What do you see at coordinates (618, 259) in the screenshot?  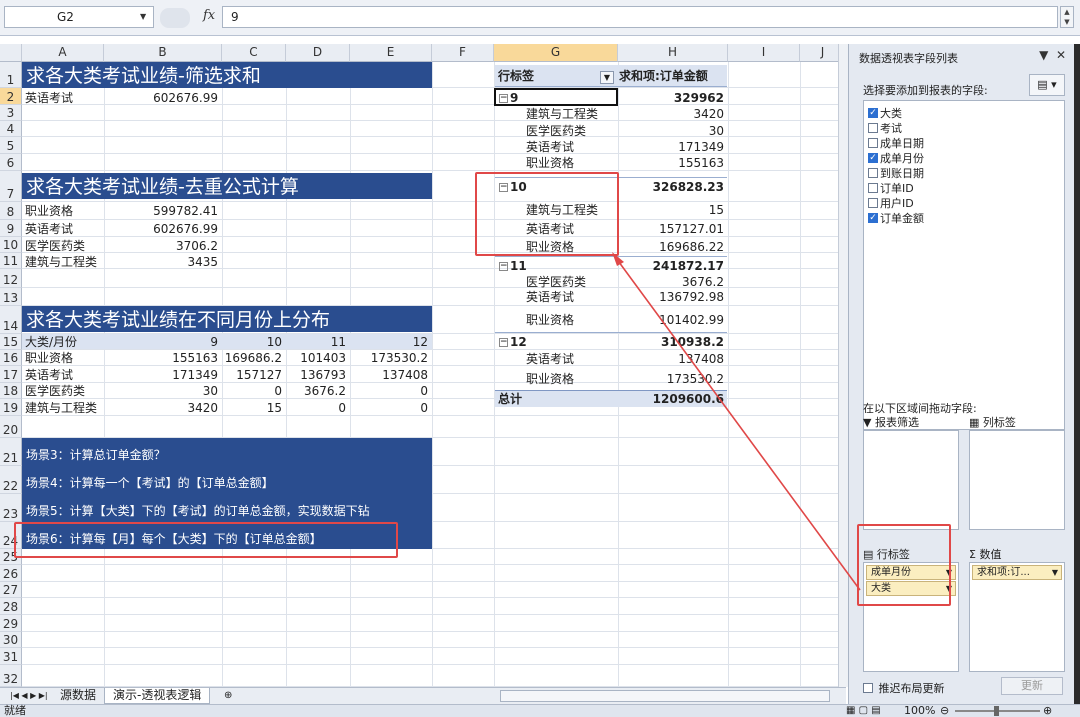 I see `annotation-arrow-head` at bounding box center [618, 259].